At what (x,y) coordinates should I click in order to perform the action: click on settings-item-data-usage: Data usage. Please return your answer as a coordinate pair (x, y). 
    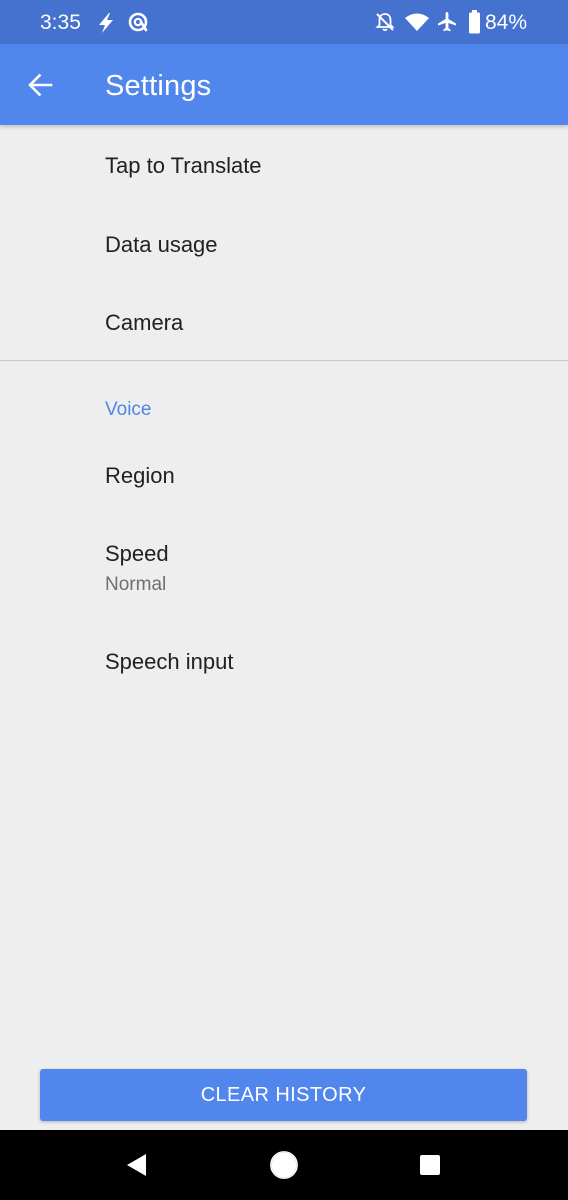
    Looking at the image, I should click on (284, 243).